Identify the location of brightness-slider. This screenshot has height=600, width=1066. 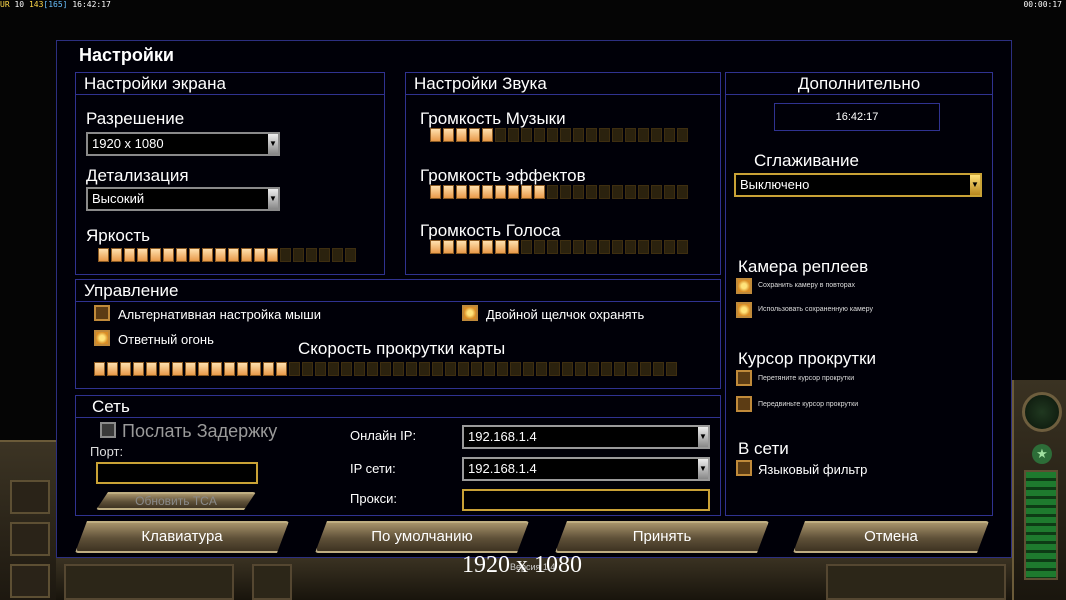
(227, 255).